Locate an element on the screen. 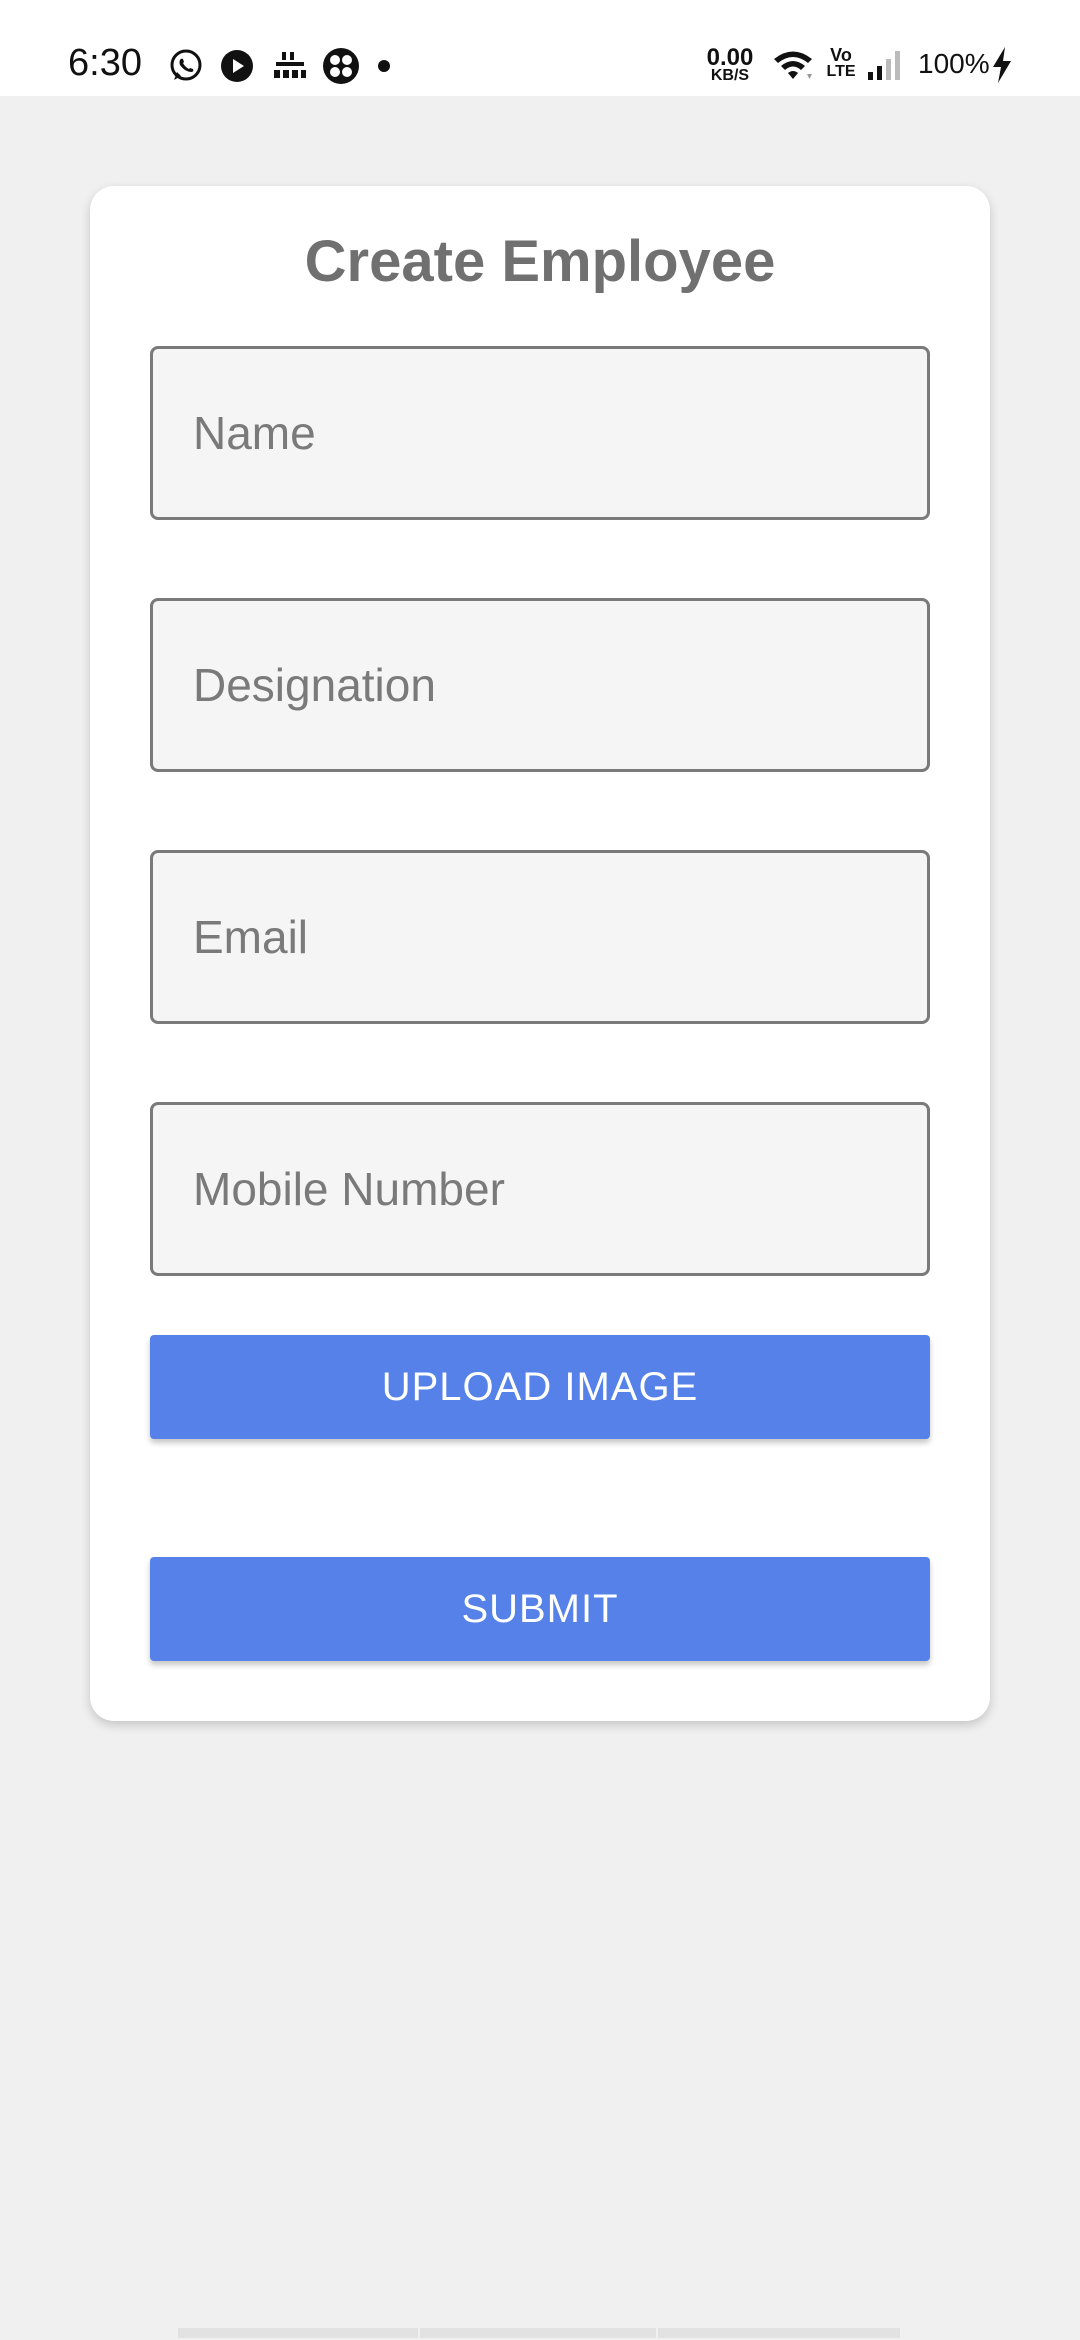 Image resolution: width=1080 pixels, height=2340 pixels. battery-percent: 100% is located at coordinates (954, 63).